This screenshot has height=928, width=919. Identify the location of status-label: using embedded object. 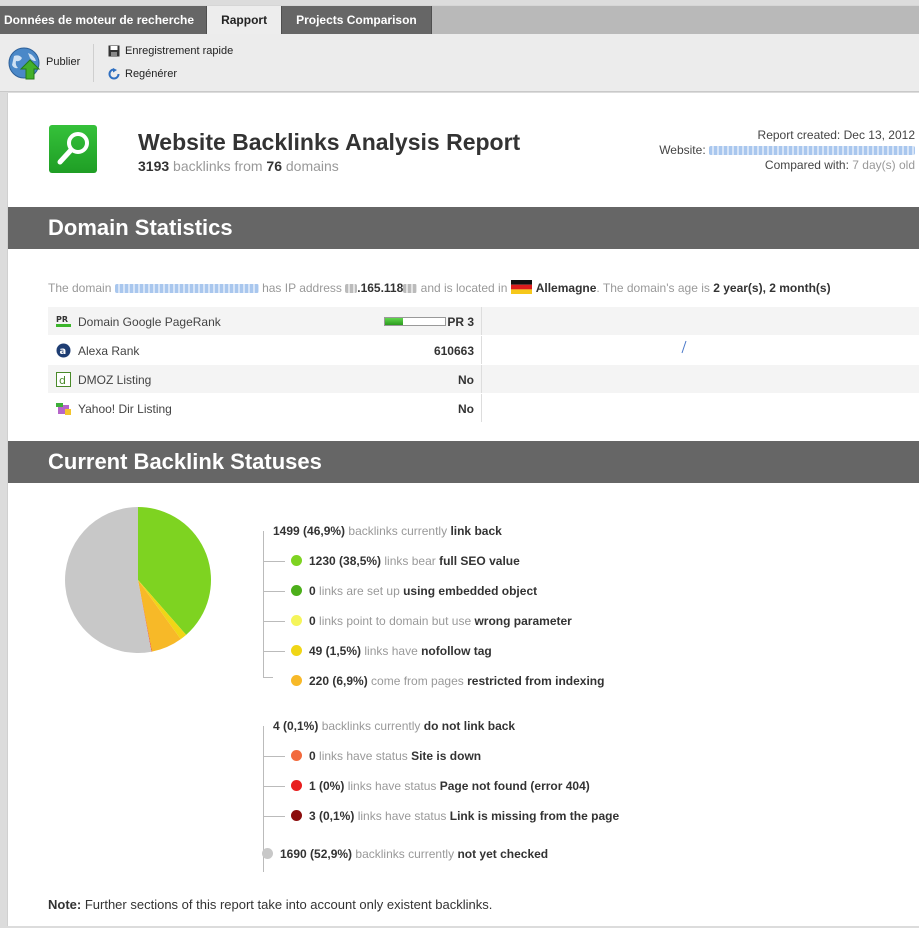
(470, 591).